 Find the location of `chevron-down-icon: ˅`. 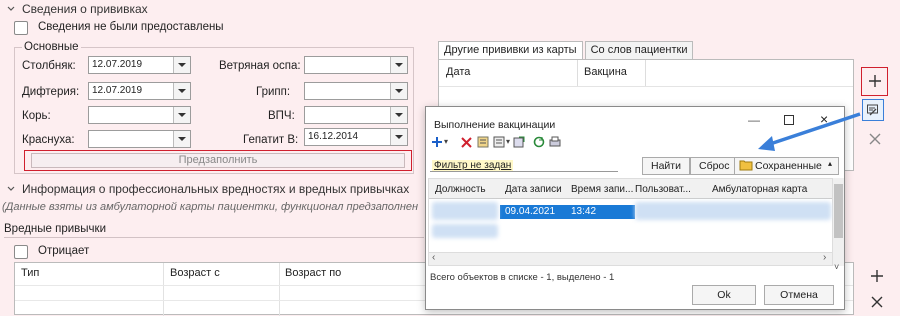

chevron-down-icon: ˅ is located at coordinates (836, 267).